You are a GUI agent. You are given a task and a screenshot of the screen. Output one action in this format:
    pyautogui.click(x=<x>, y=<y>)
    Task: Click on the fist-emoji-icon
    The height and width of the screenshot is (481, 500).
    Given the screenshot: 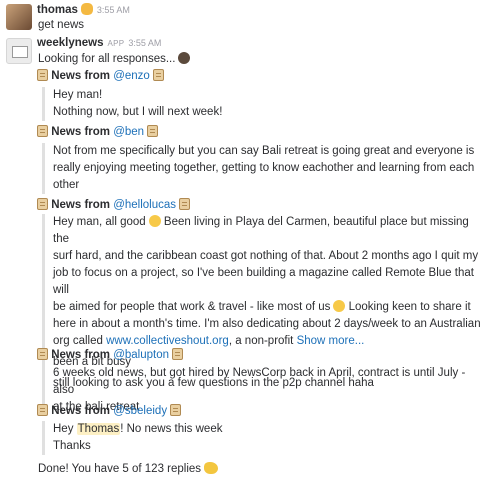 What is the action you would take?
    pyautogui.click(x=86, y=9)
    